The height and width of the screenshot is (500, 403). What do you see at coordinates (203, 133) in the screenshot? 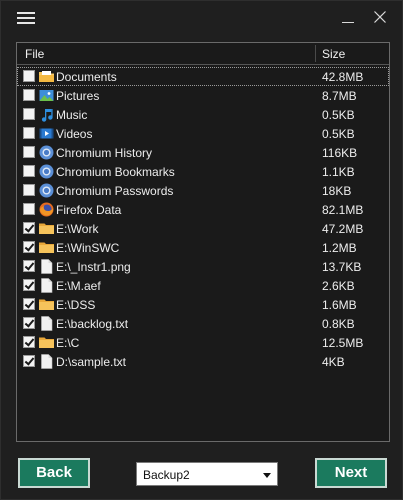
I see `list-item: Videos 0.5KB` at bounding box center [203, 133].